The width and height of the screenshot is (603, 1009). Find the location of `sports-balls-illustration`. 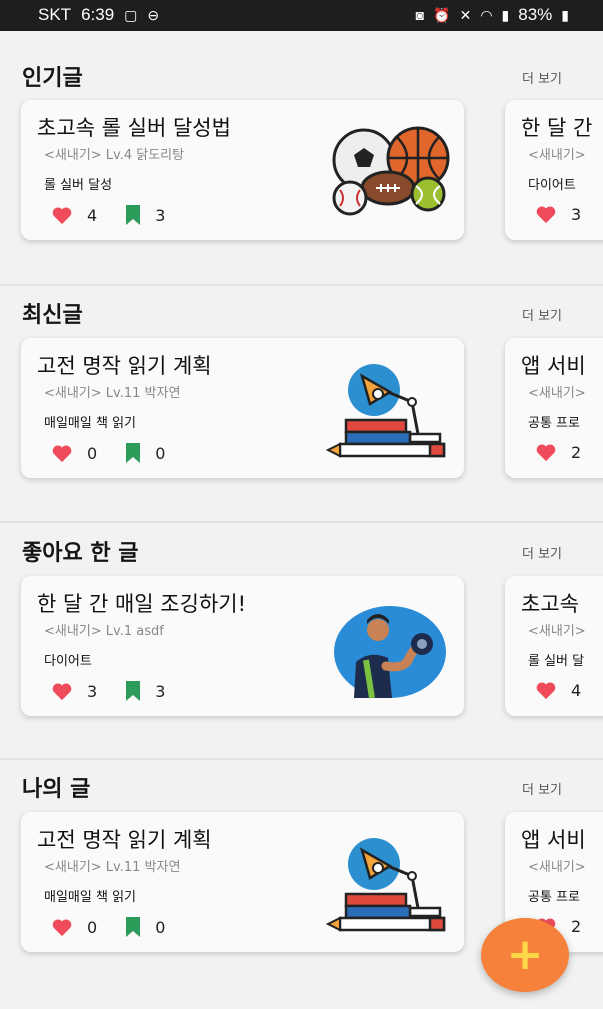

sports-balls-illustration is located at coordinates (391, 171).